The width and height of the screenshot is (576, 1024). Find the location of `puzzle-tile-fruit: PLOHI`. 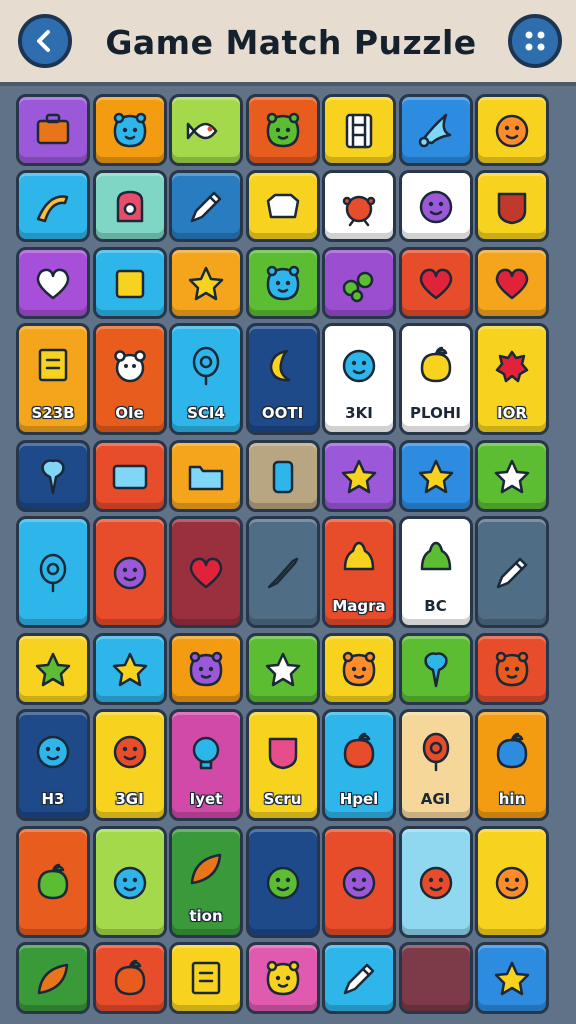

puzzle-tile-fruit: PLOHI is located at coordinates (435, 379).